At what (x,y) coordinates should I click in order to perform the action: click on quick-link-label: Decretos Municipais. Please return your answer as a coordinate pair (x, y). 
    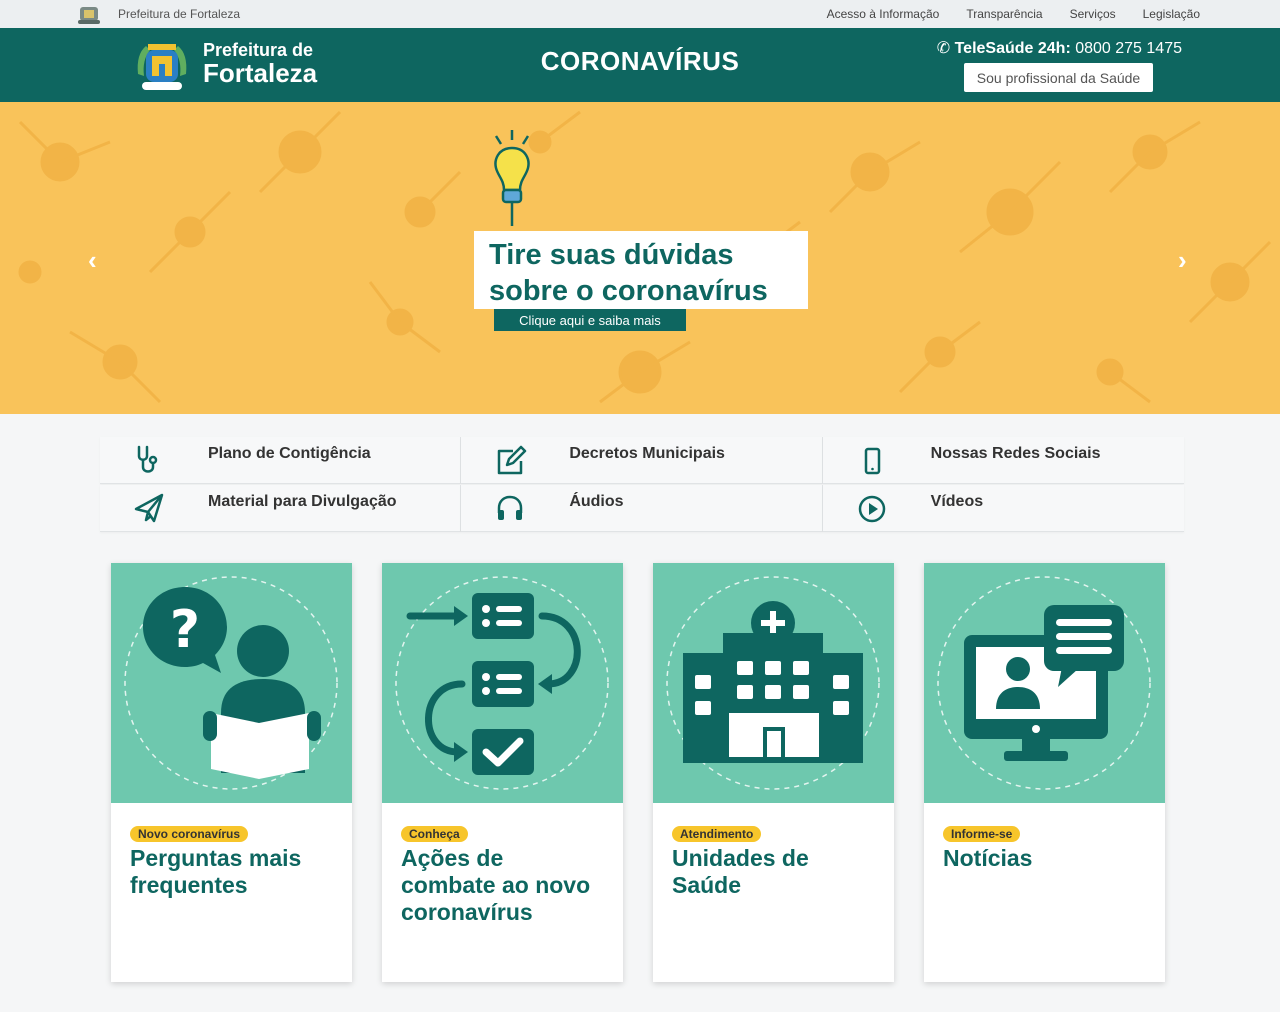
    Looking at the image, I should click on (647, 453).